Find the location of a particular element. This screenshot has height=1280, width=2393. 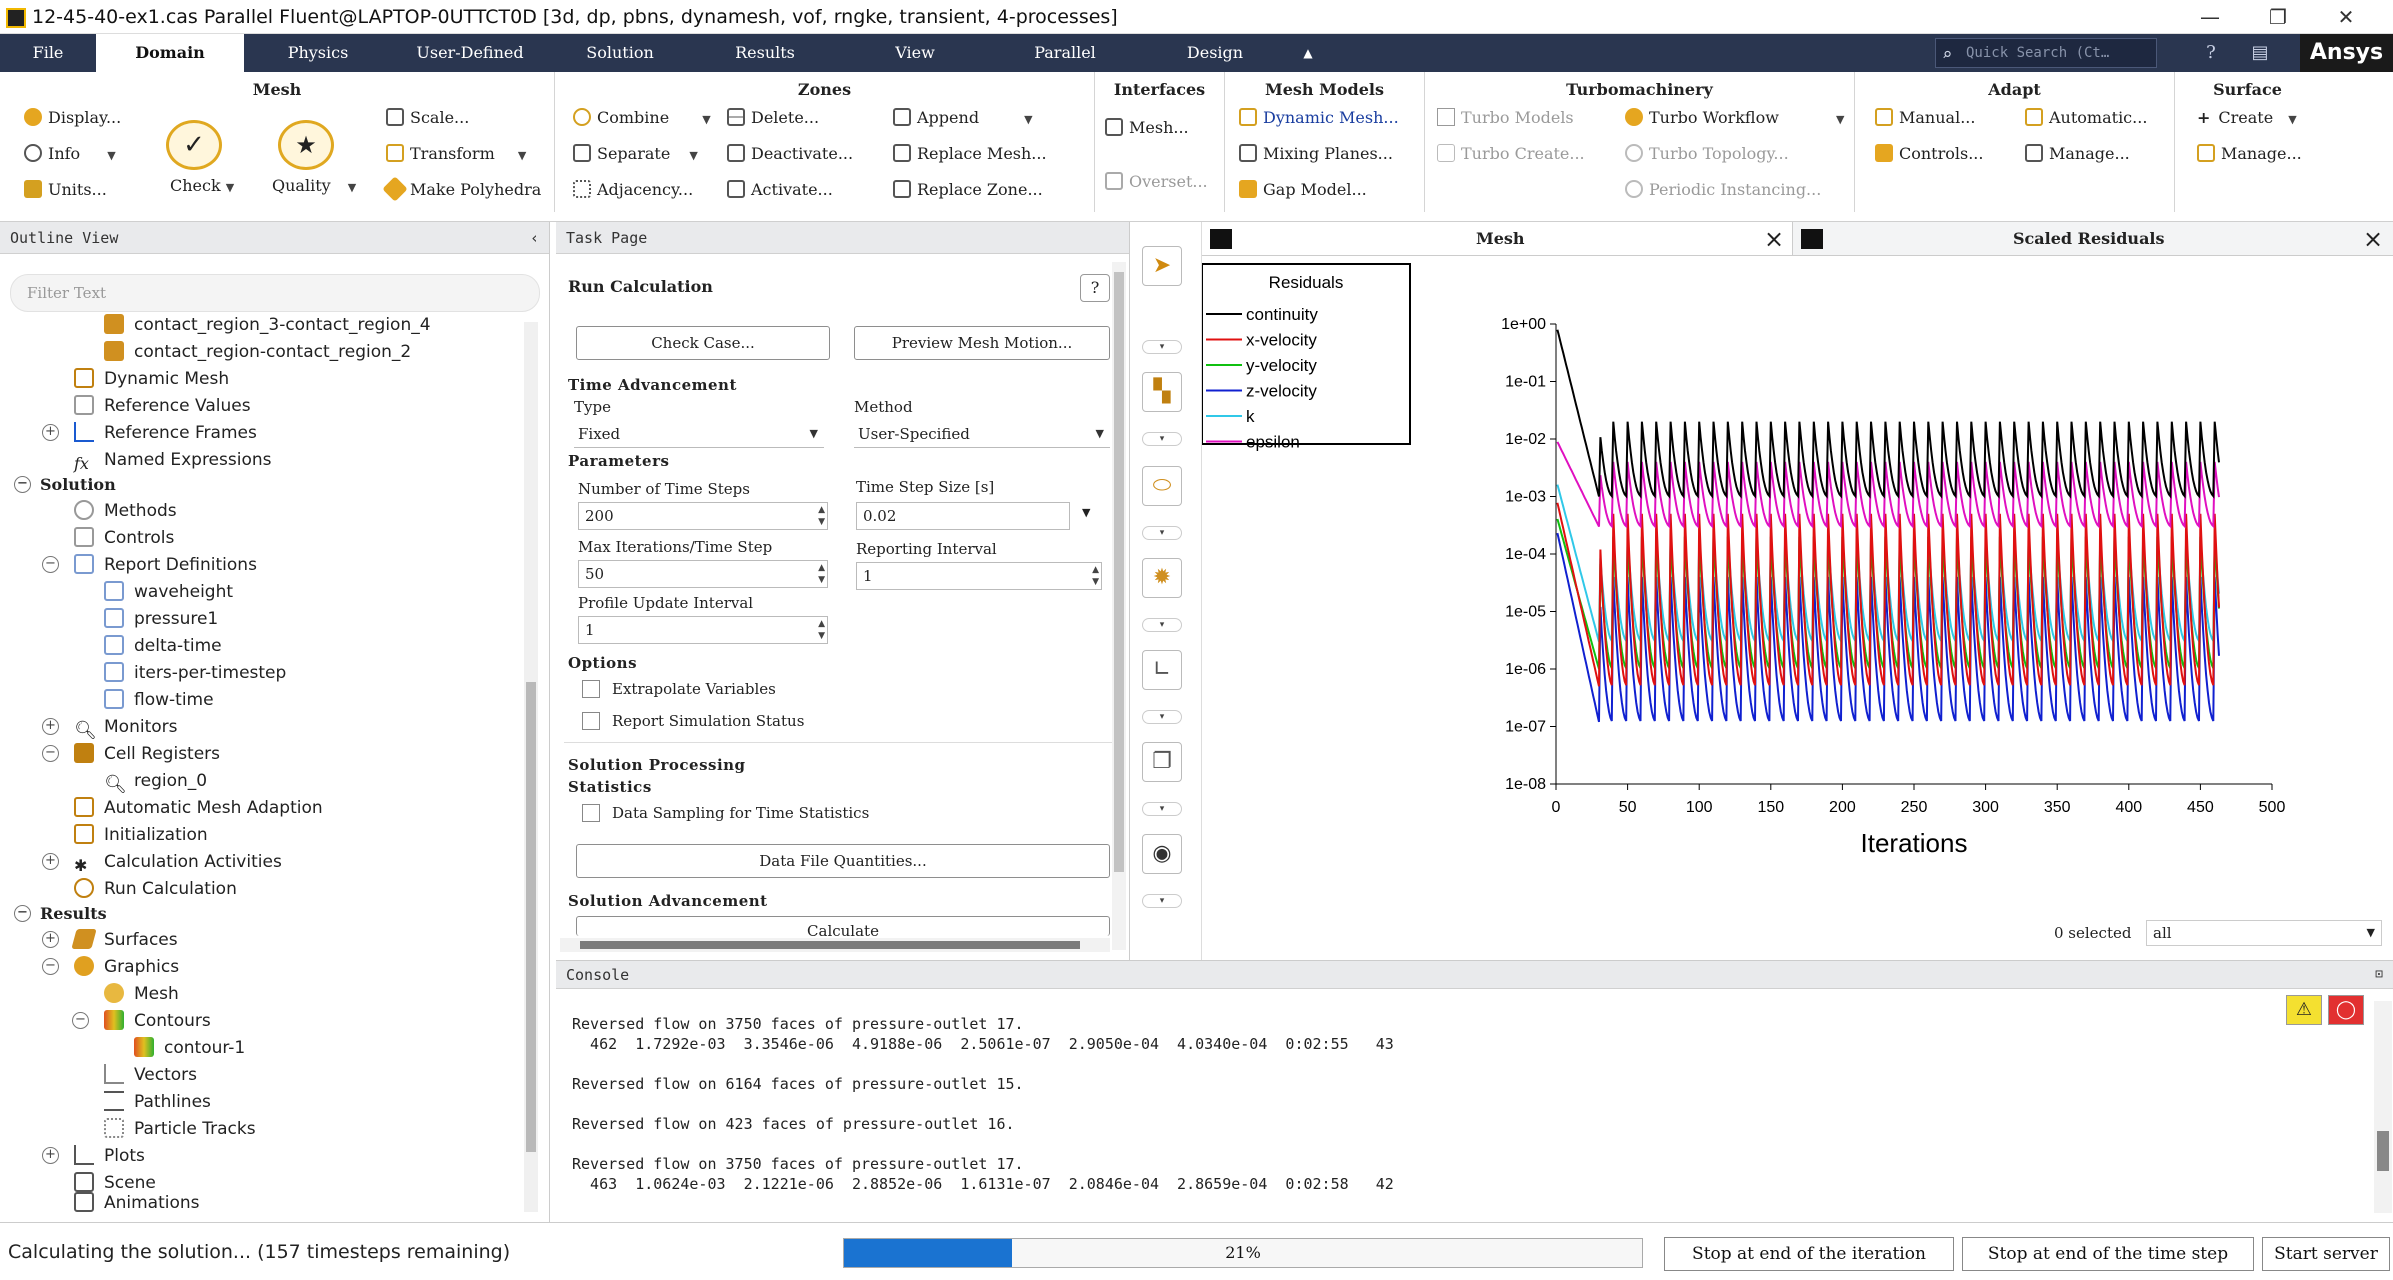

tree-item-pressure1: pressure1 is located at coordinates (161, 619).